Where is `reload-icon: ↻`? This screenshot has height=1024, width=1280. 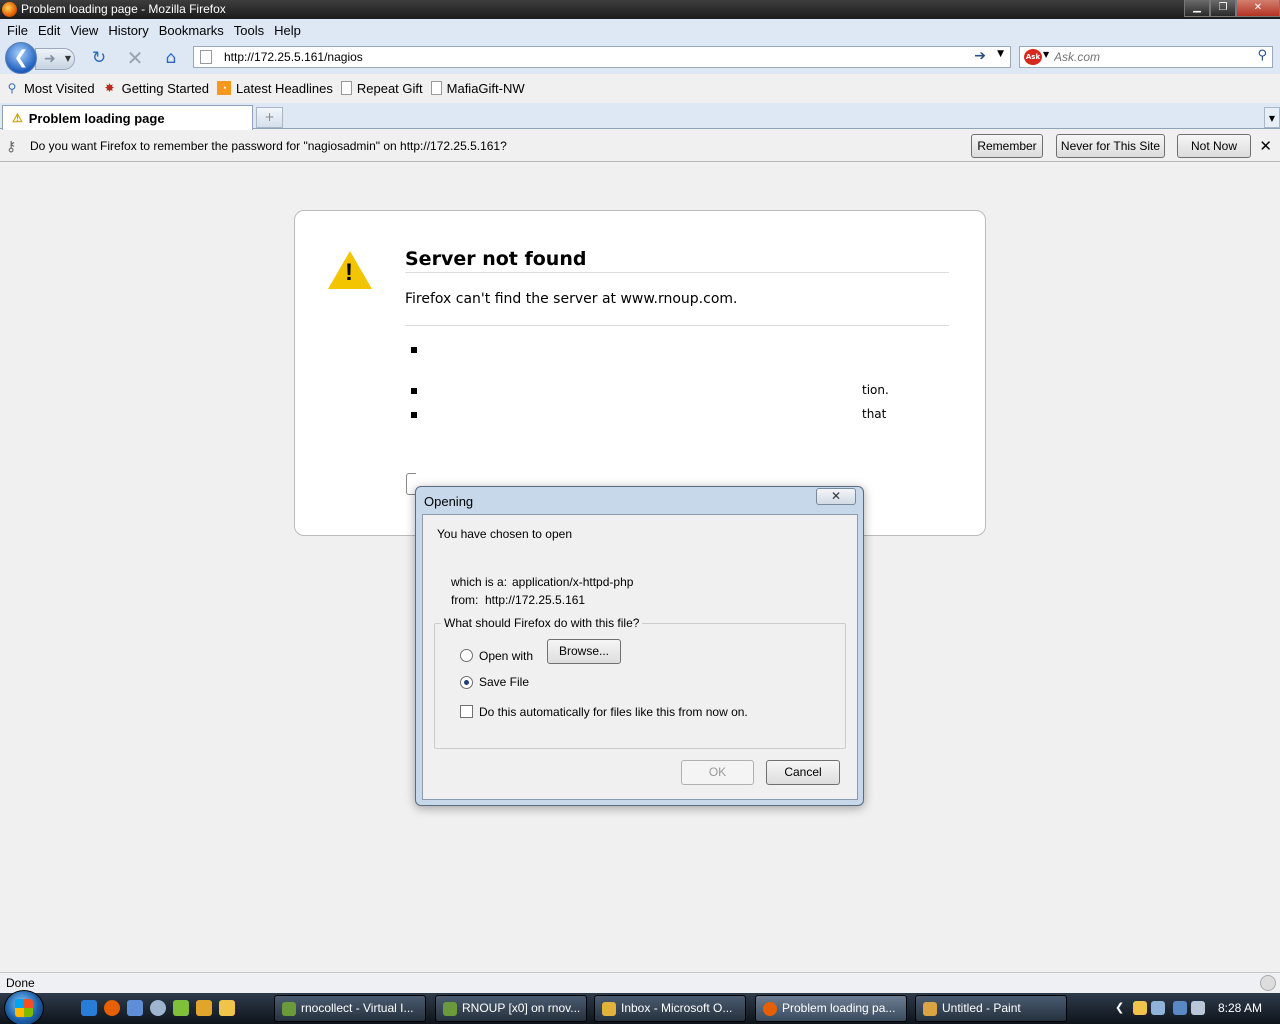
reload-icon: ↻ is located at coordinates (99, 58).